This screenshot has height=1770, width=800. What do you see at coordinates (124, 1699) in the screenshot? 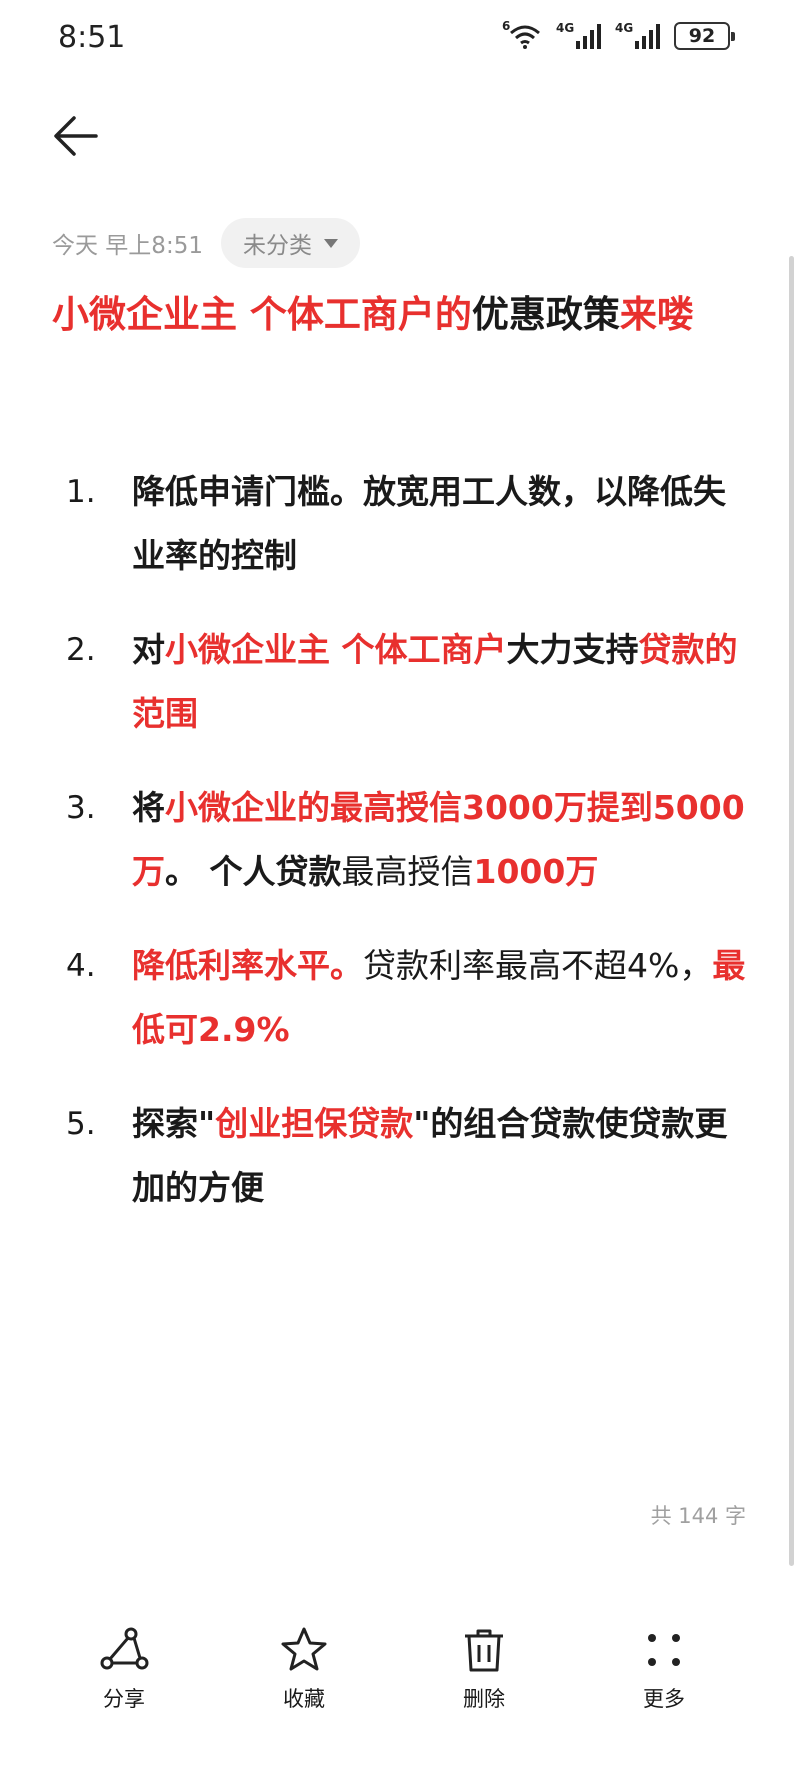
I see `share-label: 分享` at bounding box center [124, 1699].